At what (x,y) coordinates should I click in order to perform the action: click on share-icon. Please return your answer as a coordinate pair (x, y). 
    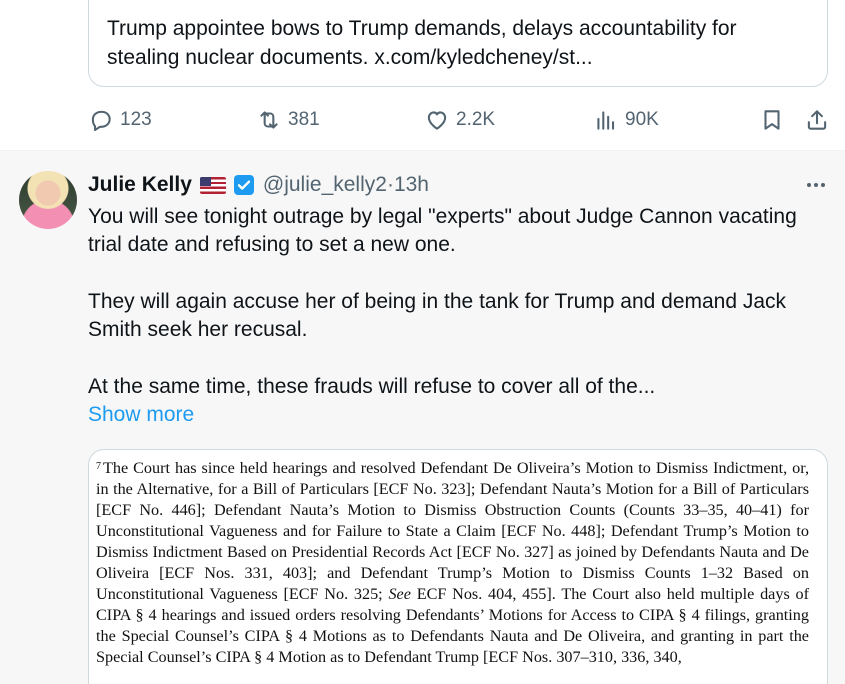
    Looking at the image, I should click on (817, 120).